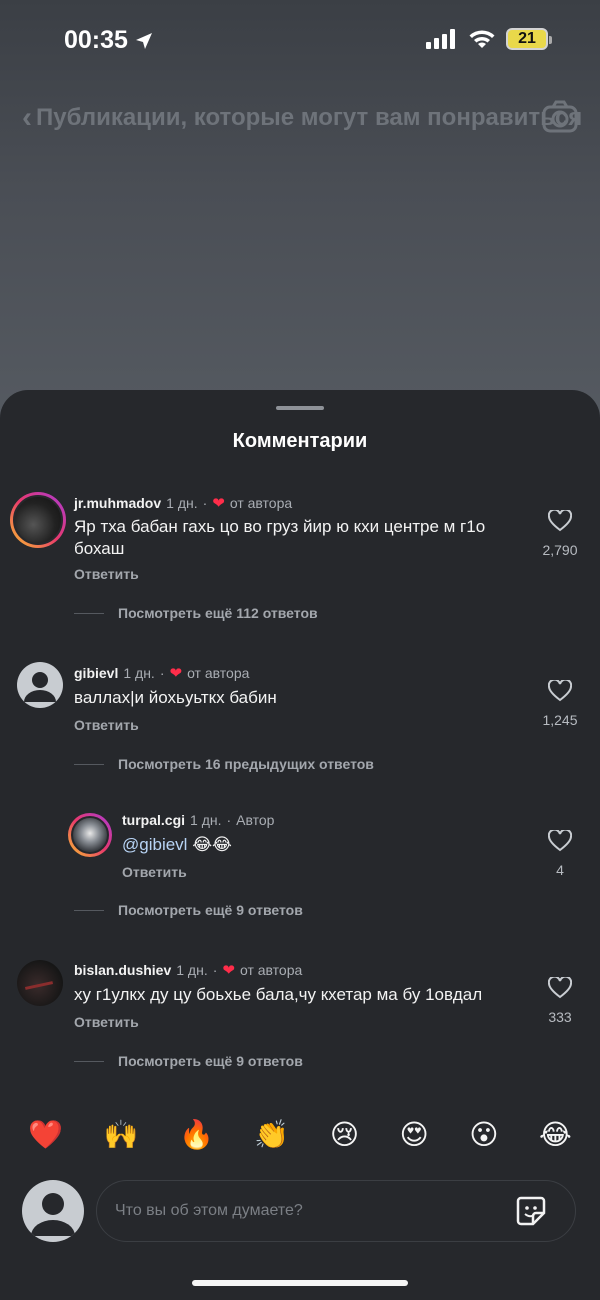 This screenshot has width=600, height=1300. Describe the element at coordinates (560, 1001) in the screenshot. I see `like-button: 333` at that location.